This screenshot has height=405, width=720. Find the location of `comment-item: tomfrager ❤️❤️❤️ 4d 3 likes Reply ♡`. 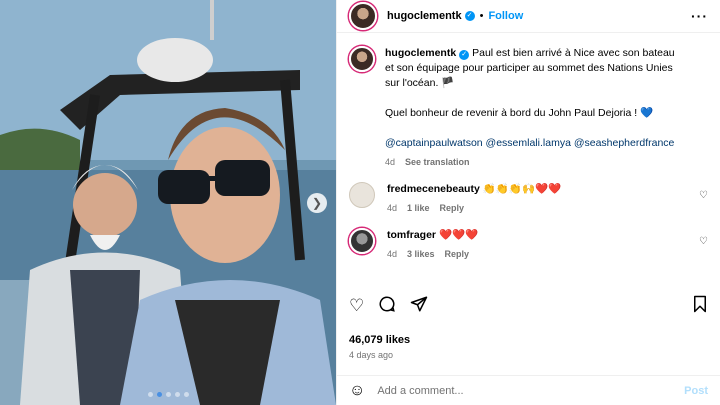

comment-item: tomfrager ❤️❤️❤️ 4d 3 likes Reply ♡ is located at coordinates (528, 245).